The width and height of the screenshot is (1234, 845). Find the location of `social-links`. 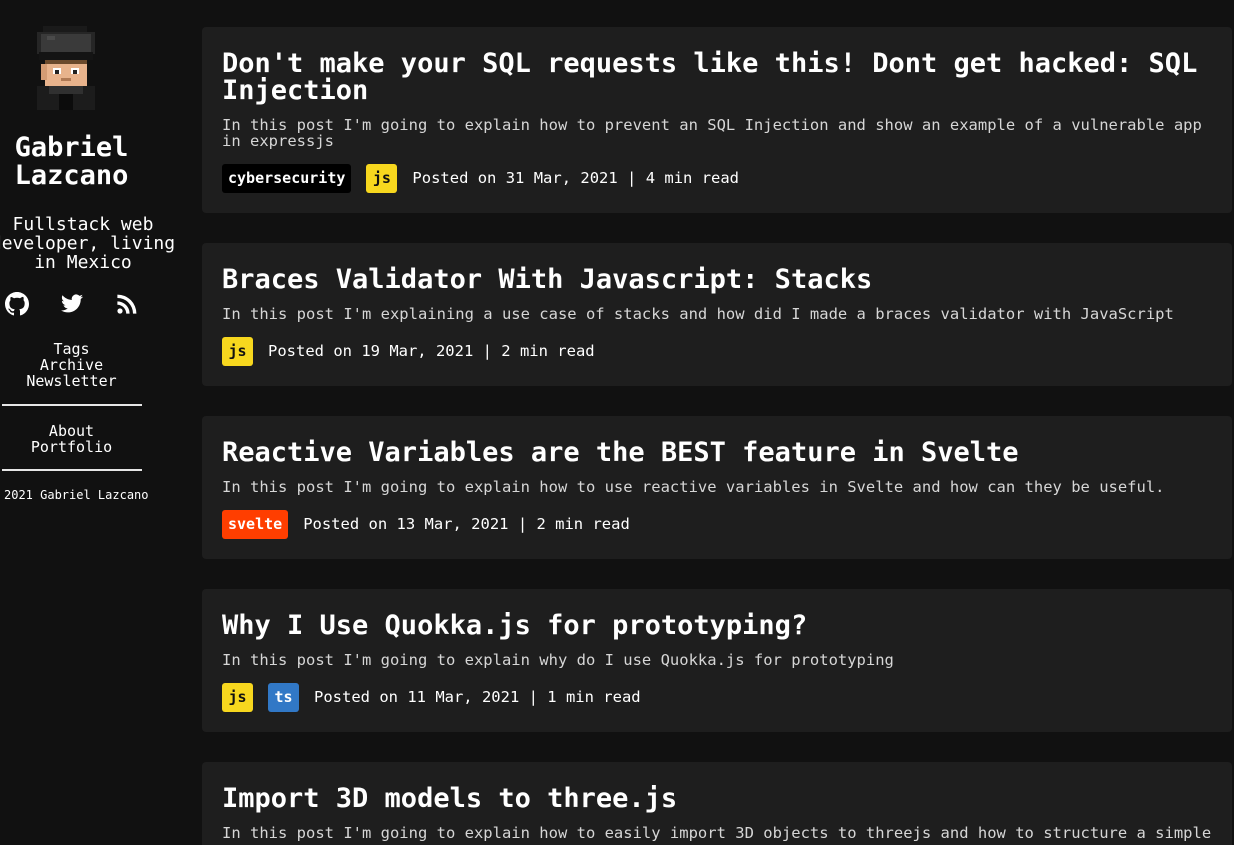

social-links is located at coordinates (71, 305).